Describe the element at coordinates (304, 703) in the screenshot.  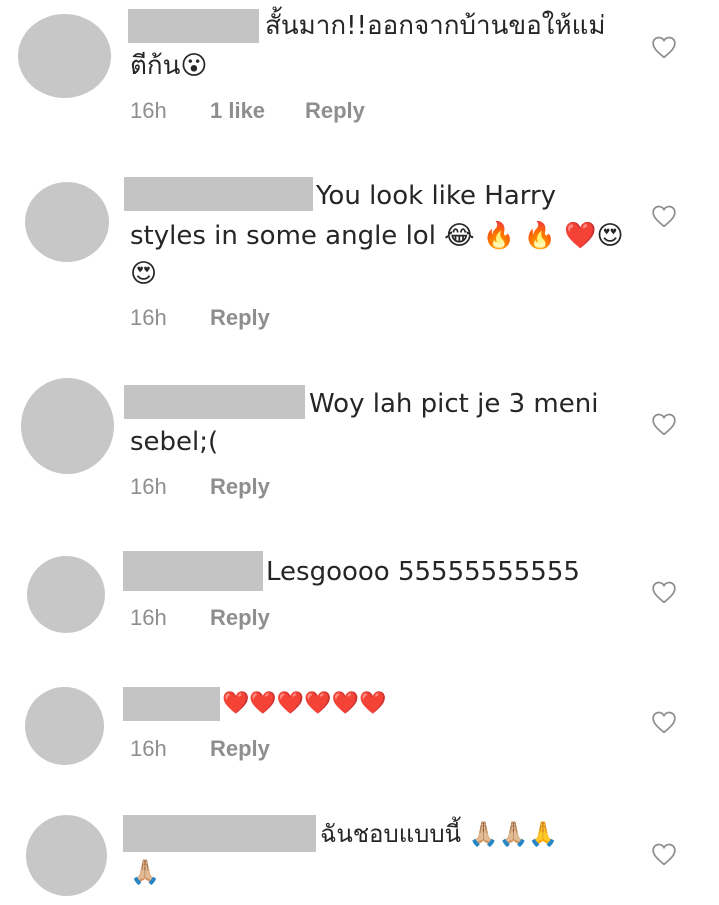
I see `comment-text: ❤️❤️❤️❤️❤️❤️` at that location.